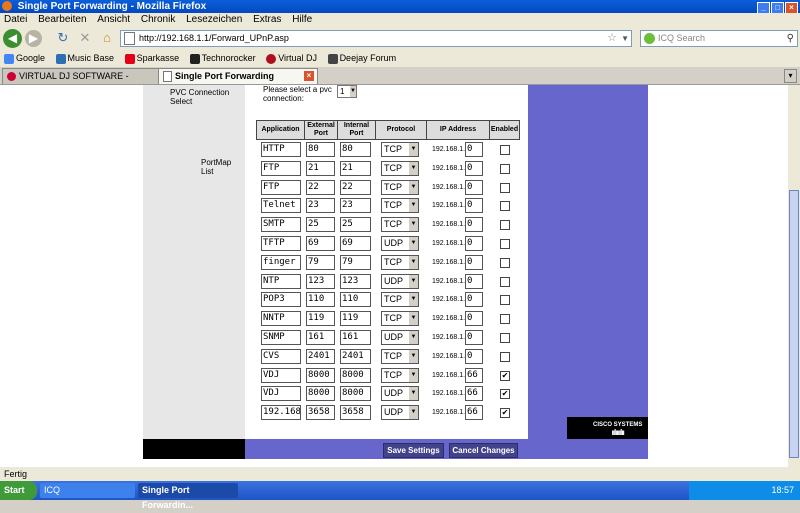 The height and width of the screenshot is (513, 800). I want to click on internal-port-input: 161, so click(355, 337).